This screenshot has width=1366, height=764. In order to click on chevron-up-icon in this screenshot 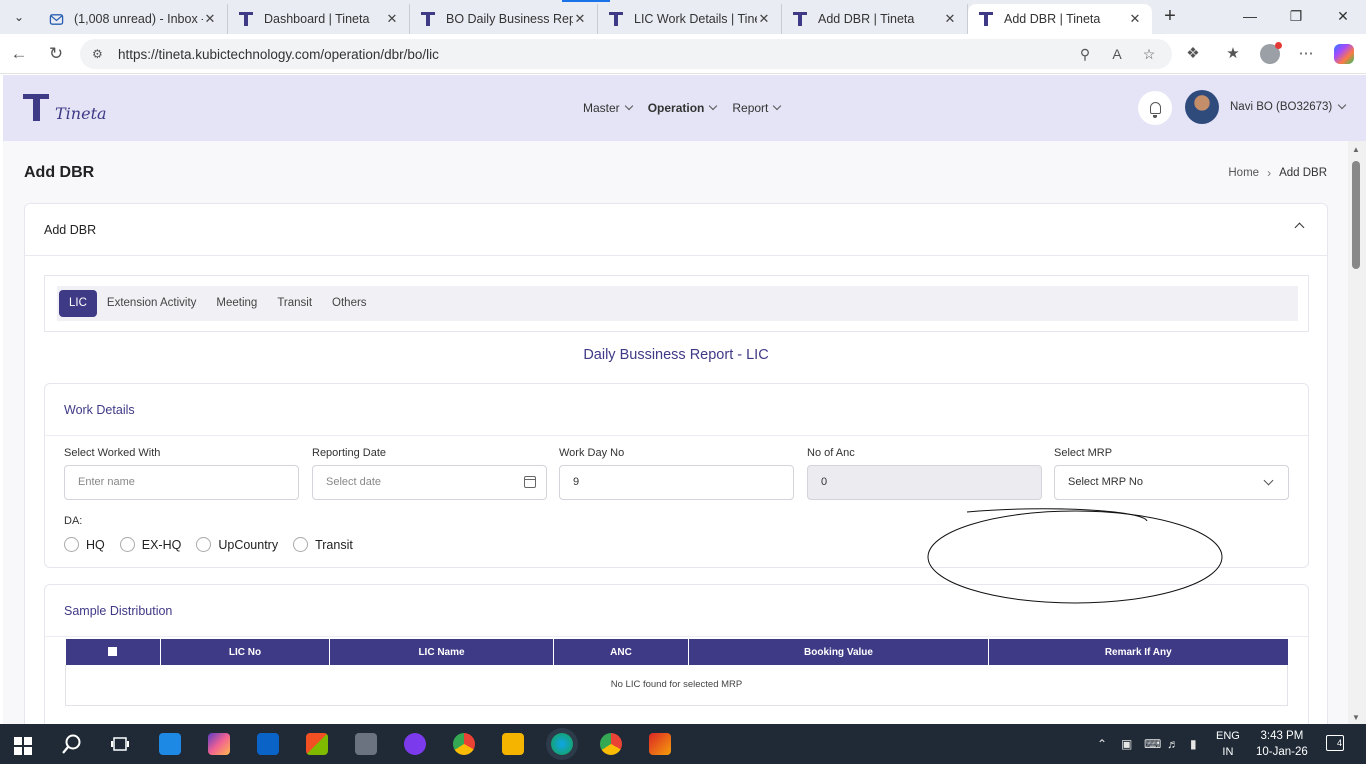, I will do `click(1299, 227)`.